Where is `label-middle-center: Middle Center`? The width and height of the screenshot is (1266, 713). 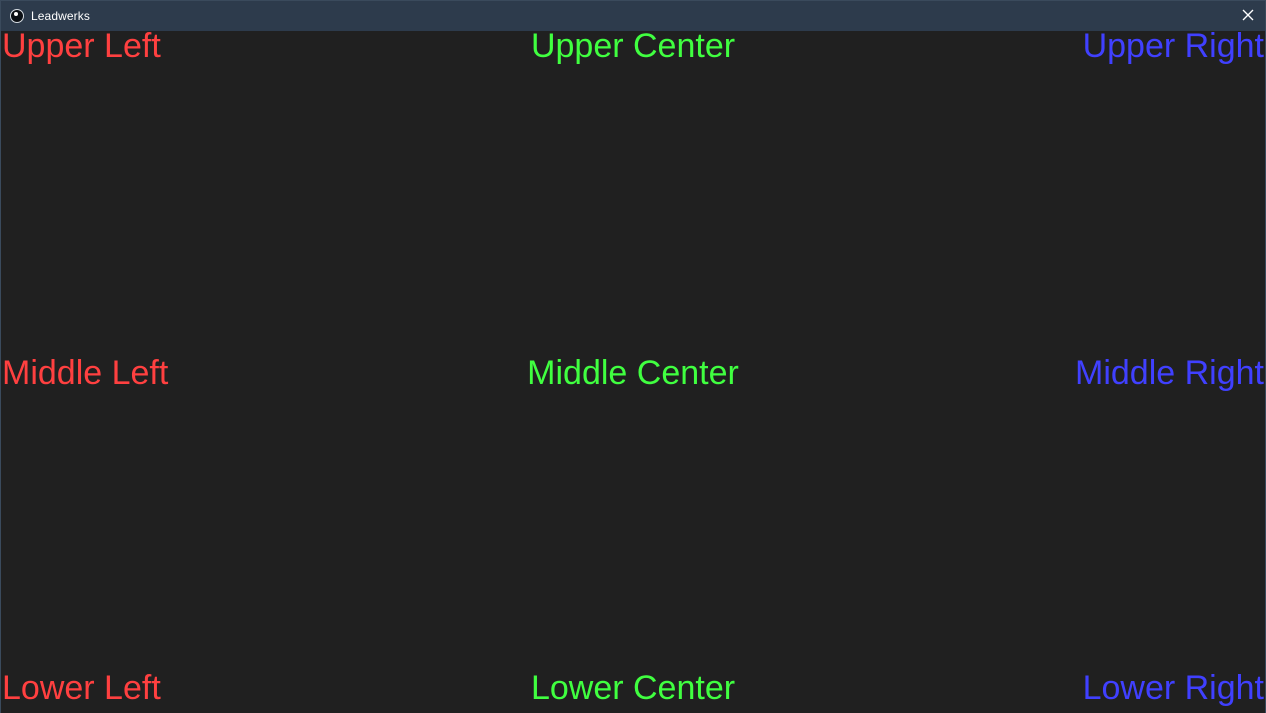
label-middle-center: Middle Center is located at coordinates (633, 373).